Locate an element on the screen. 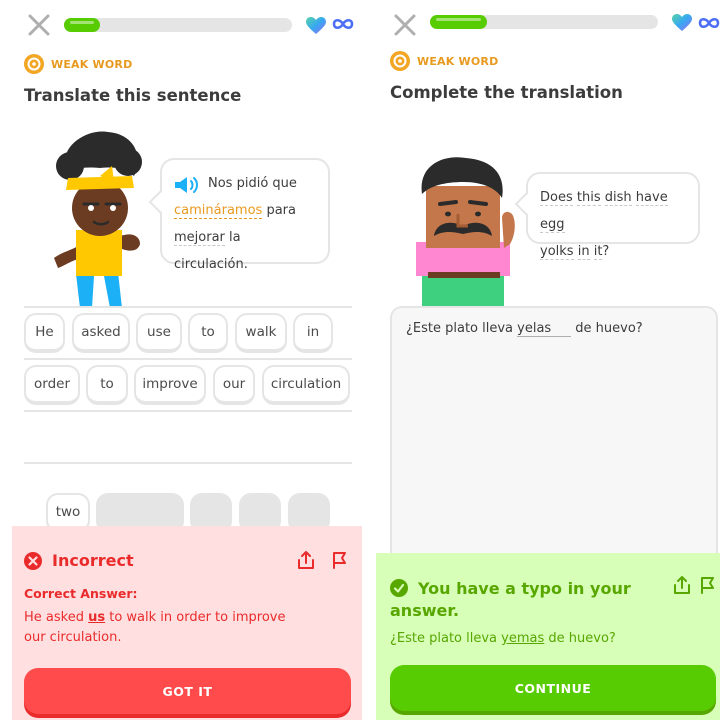  speech-bubble: Does this dish have egg yolks in it? is located at coordinates (607, 216).